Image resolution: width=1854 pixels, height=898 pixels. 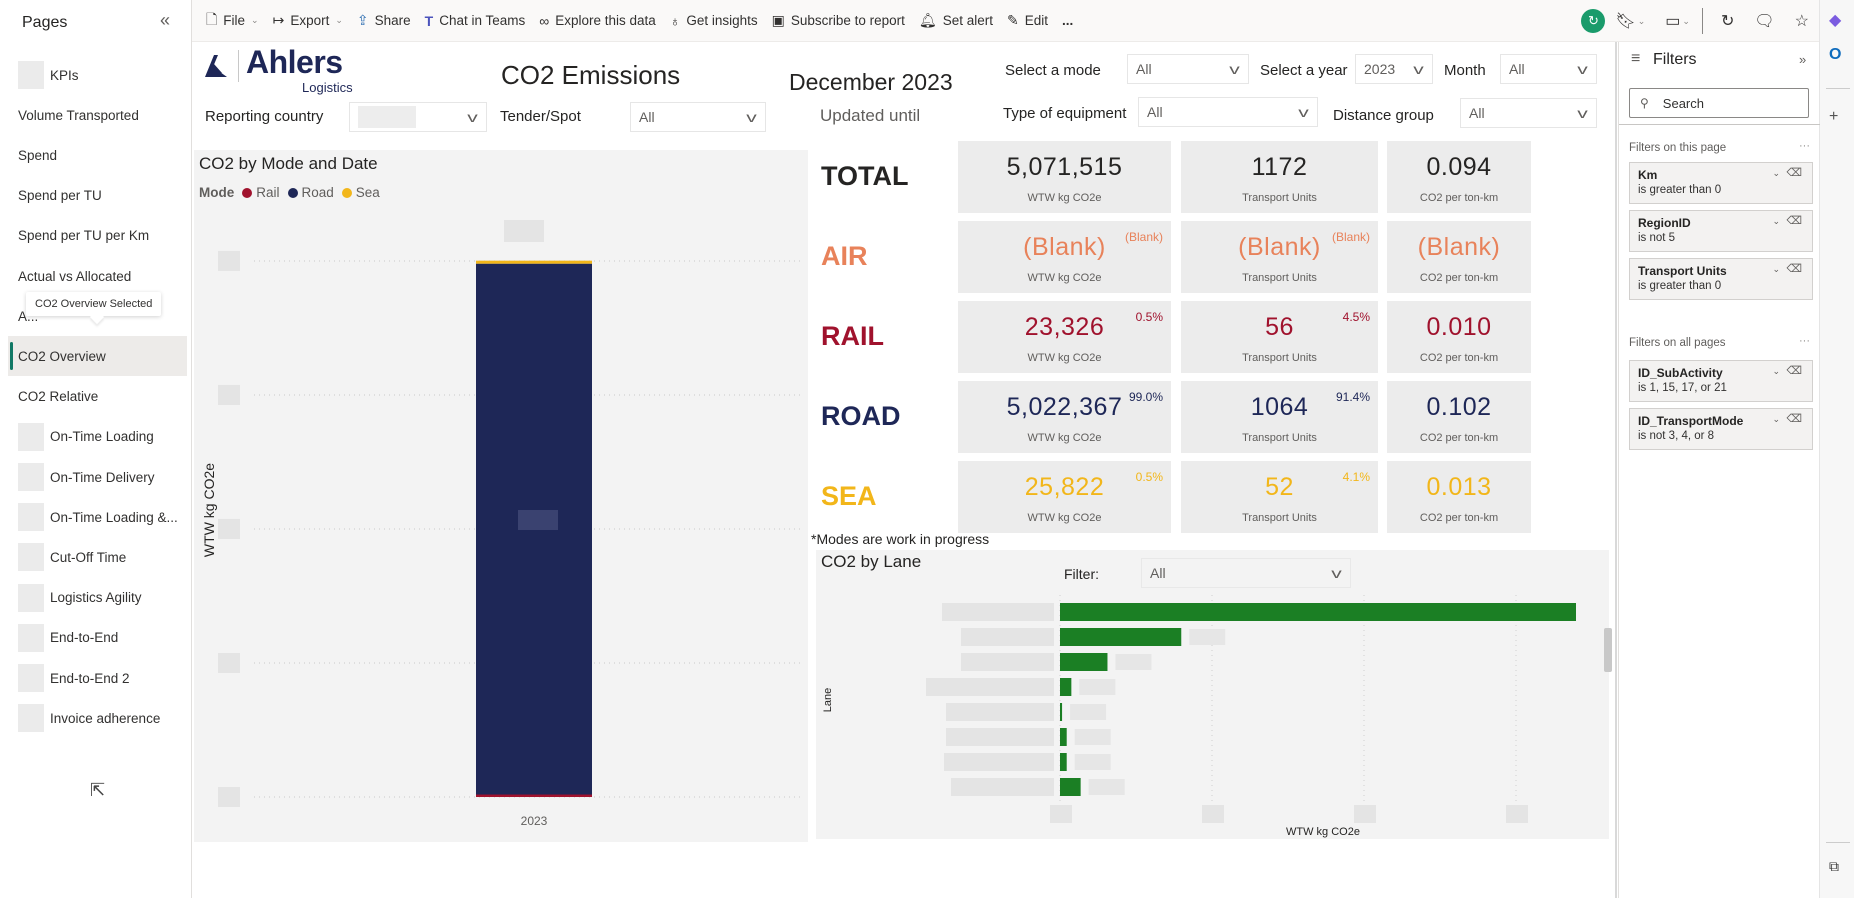 I want to click on kpi-card-sea-intensity: 0.013 CO2 per ton-km, so click(x=1459, y=497).